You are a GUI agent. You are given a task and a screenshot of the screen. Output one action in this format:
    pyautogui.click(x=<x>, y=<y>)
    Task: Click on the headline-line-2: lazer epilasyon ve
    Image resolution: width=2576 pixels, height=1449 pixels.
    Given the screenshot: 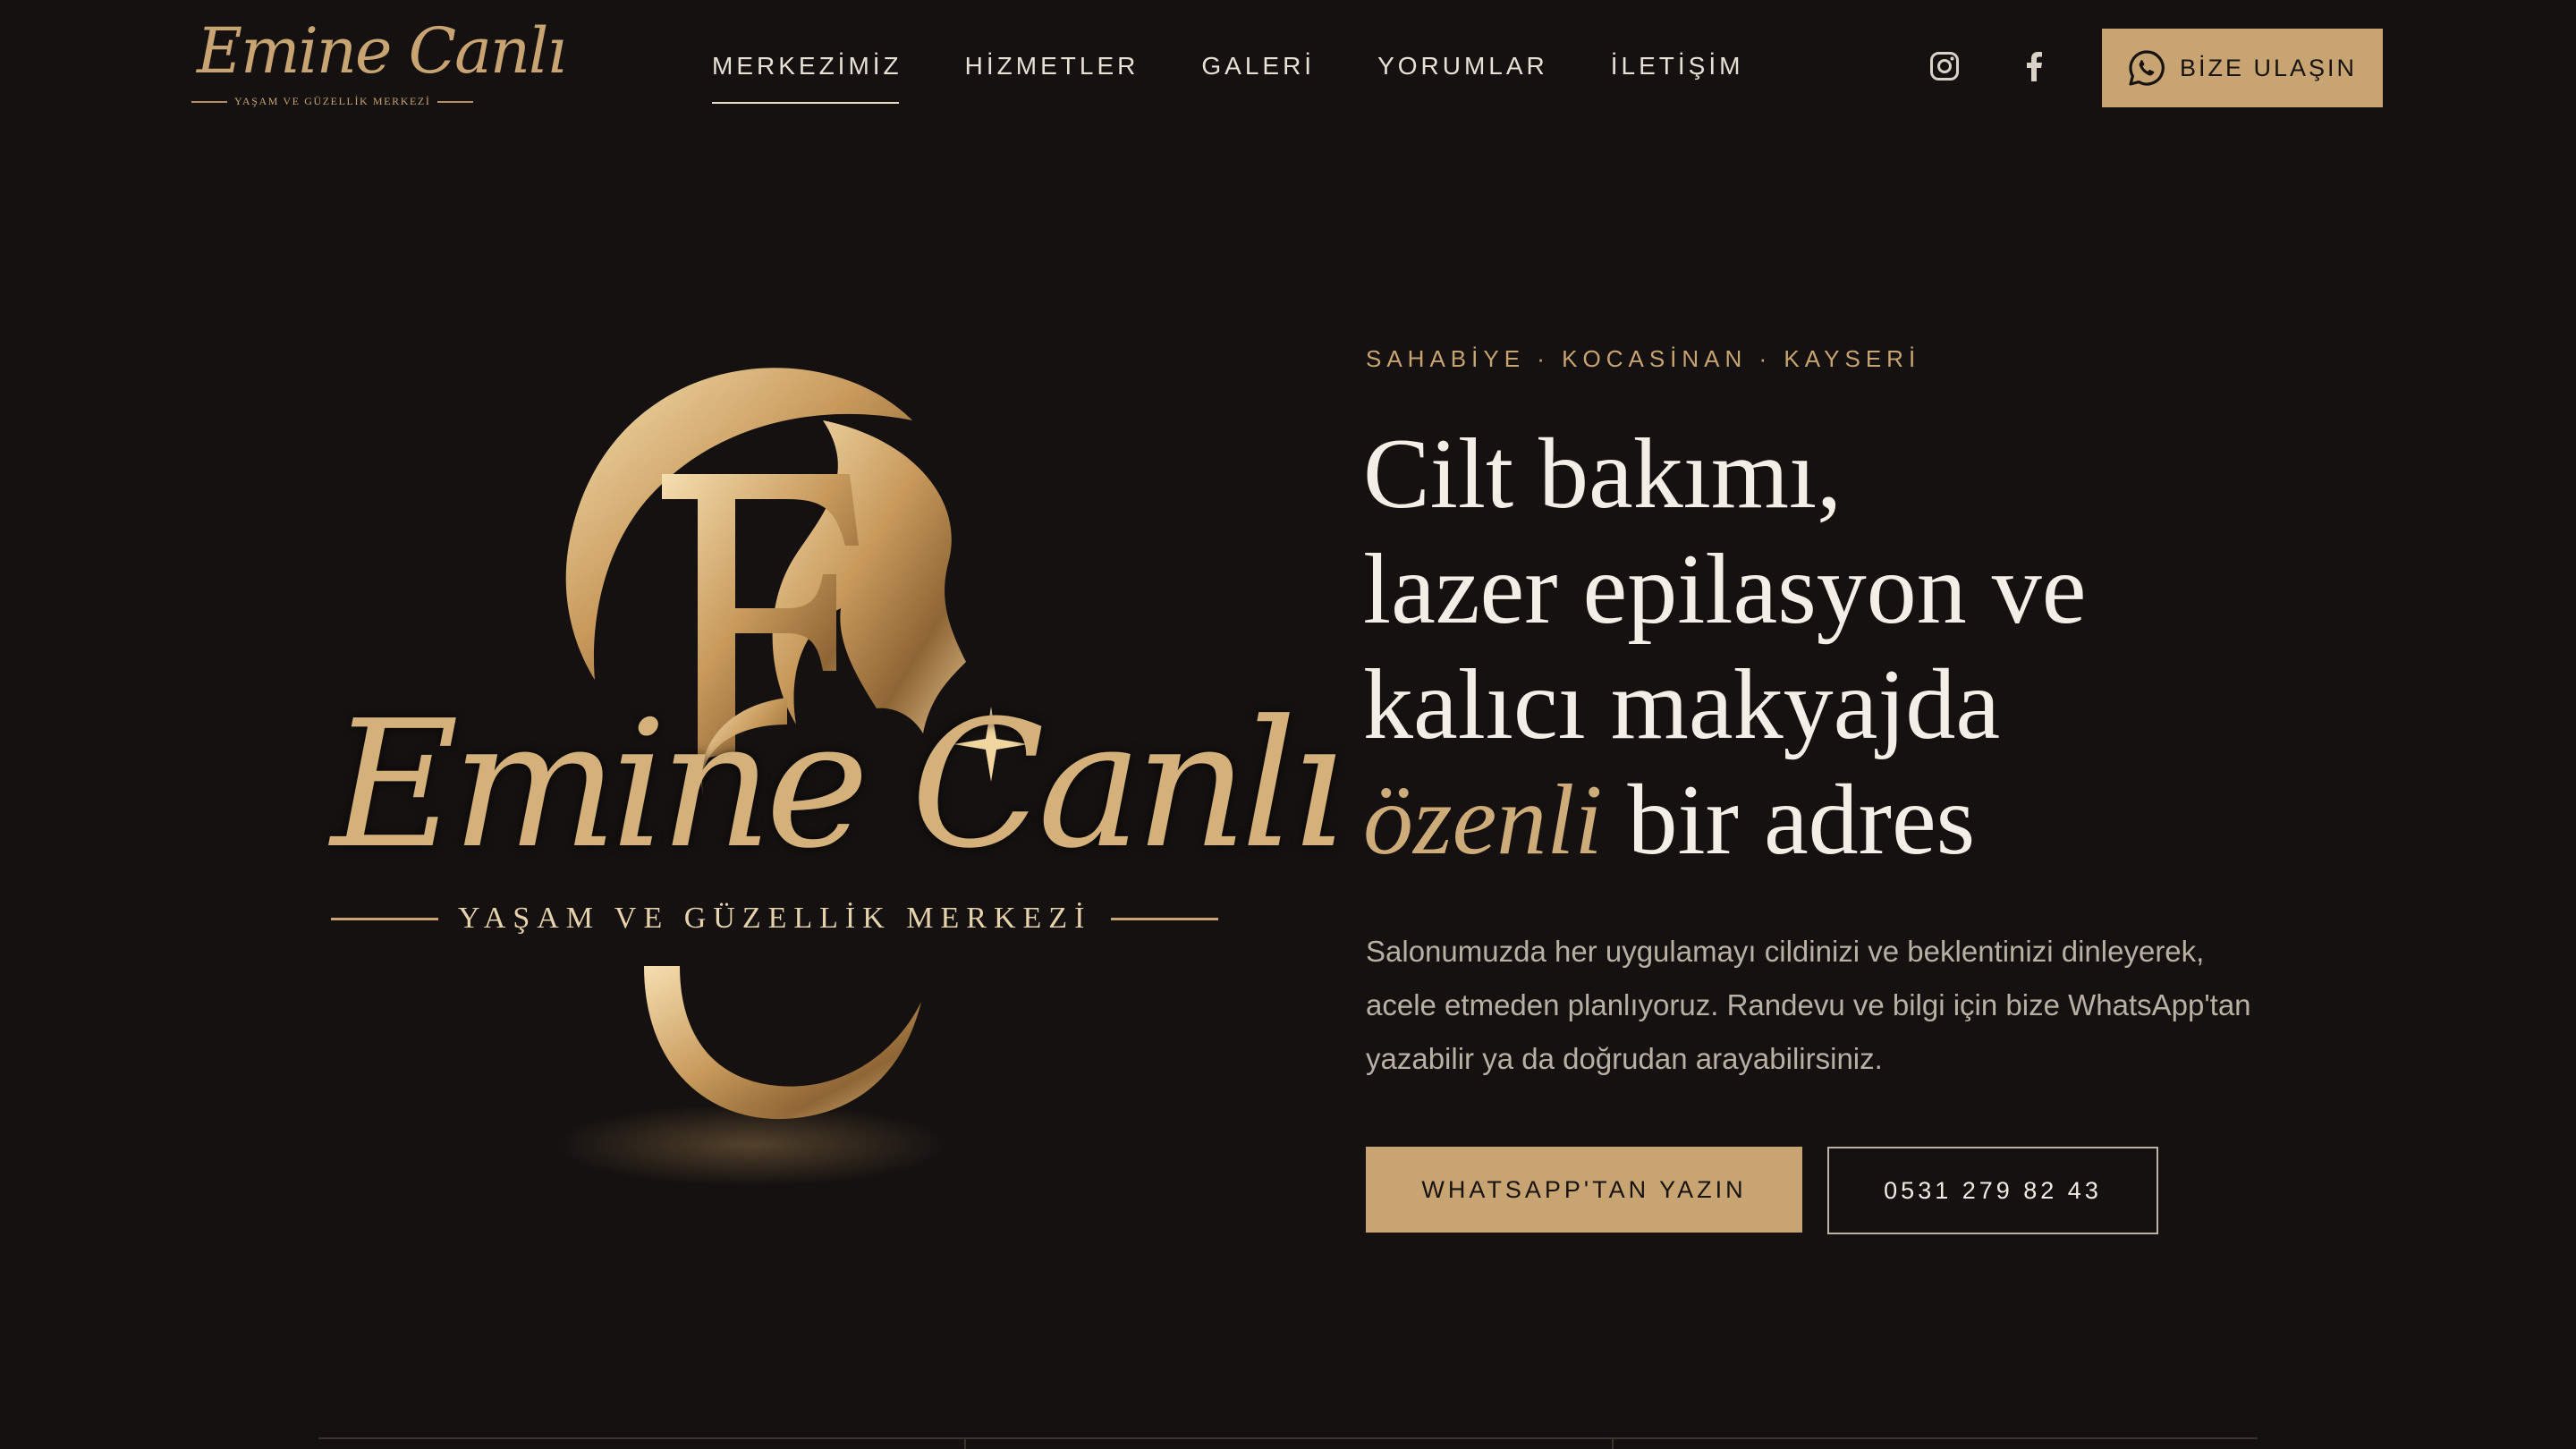 What is the action you would take?
    pyautogui.click(x=1725, y=589)
    